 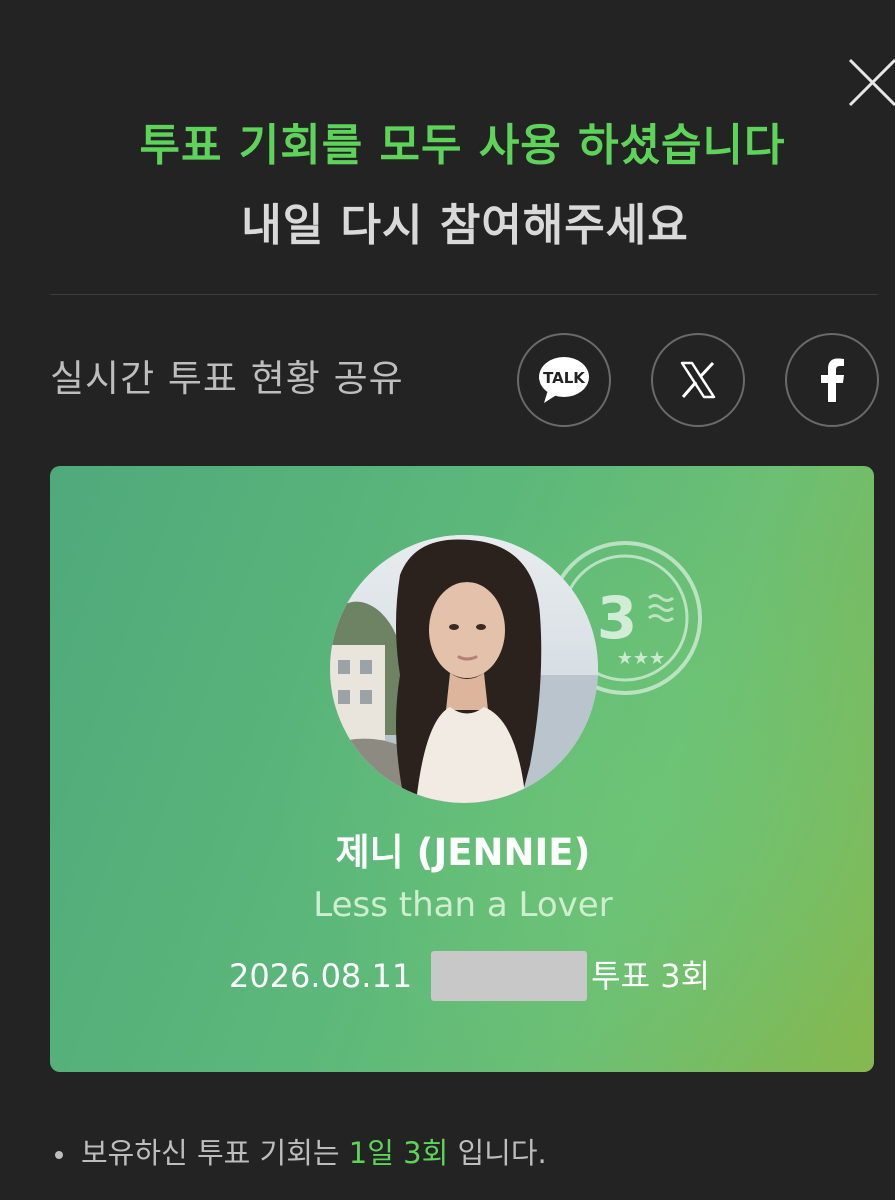 What do you see at coordinates (617, 618) in the screenshot?
I see `svg-text: 3` at bounding box center [617, 618].